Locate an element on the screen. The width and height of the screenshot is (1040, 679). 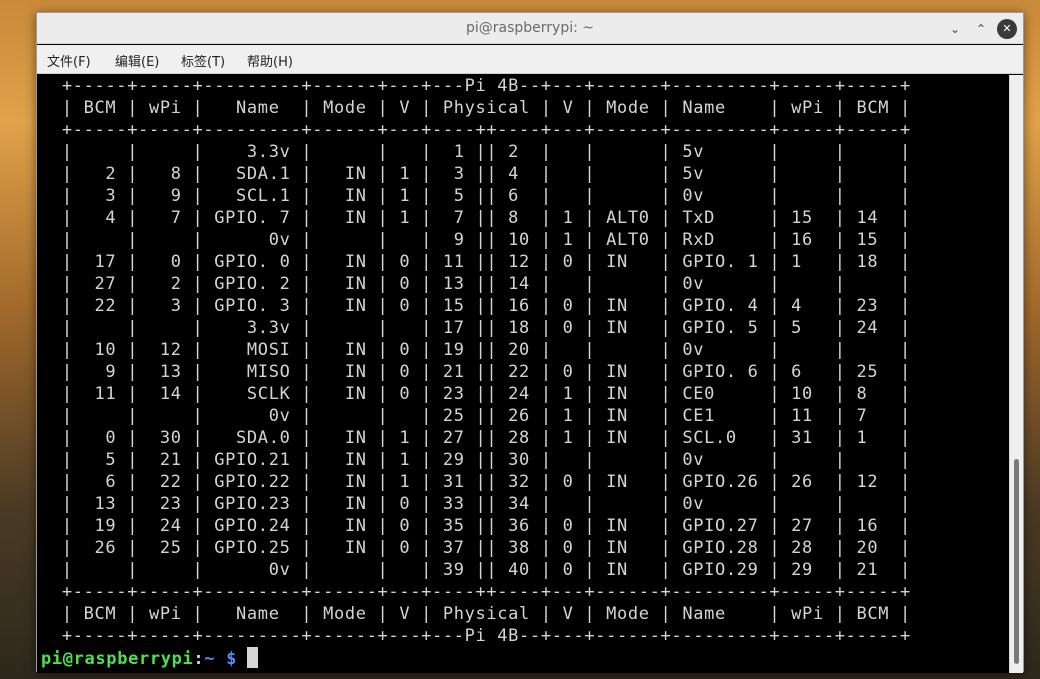
maximize-icon: ⌃ is located at coordinates (981, 29).